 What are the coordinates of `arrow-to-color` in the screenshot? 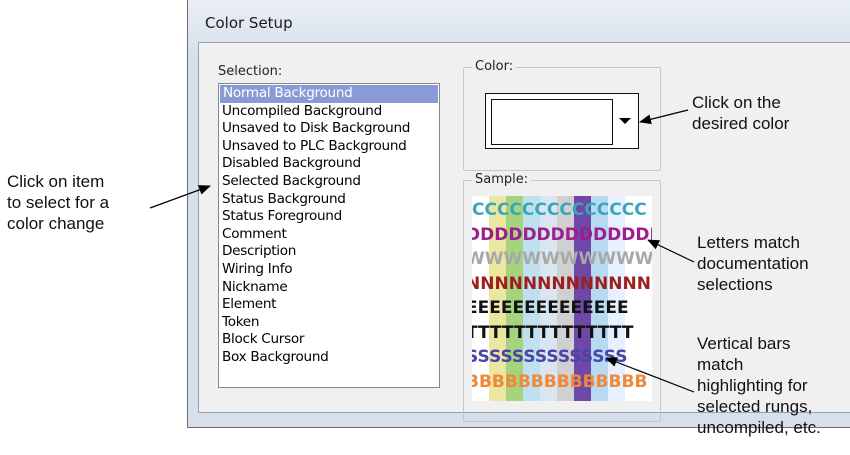 It's located at (664, 117).